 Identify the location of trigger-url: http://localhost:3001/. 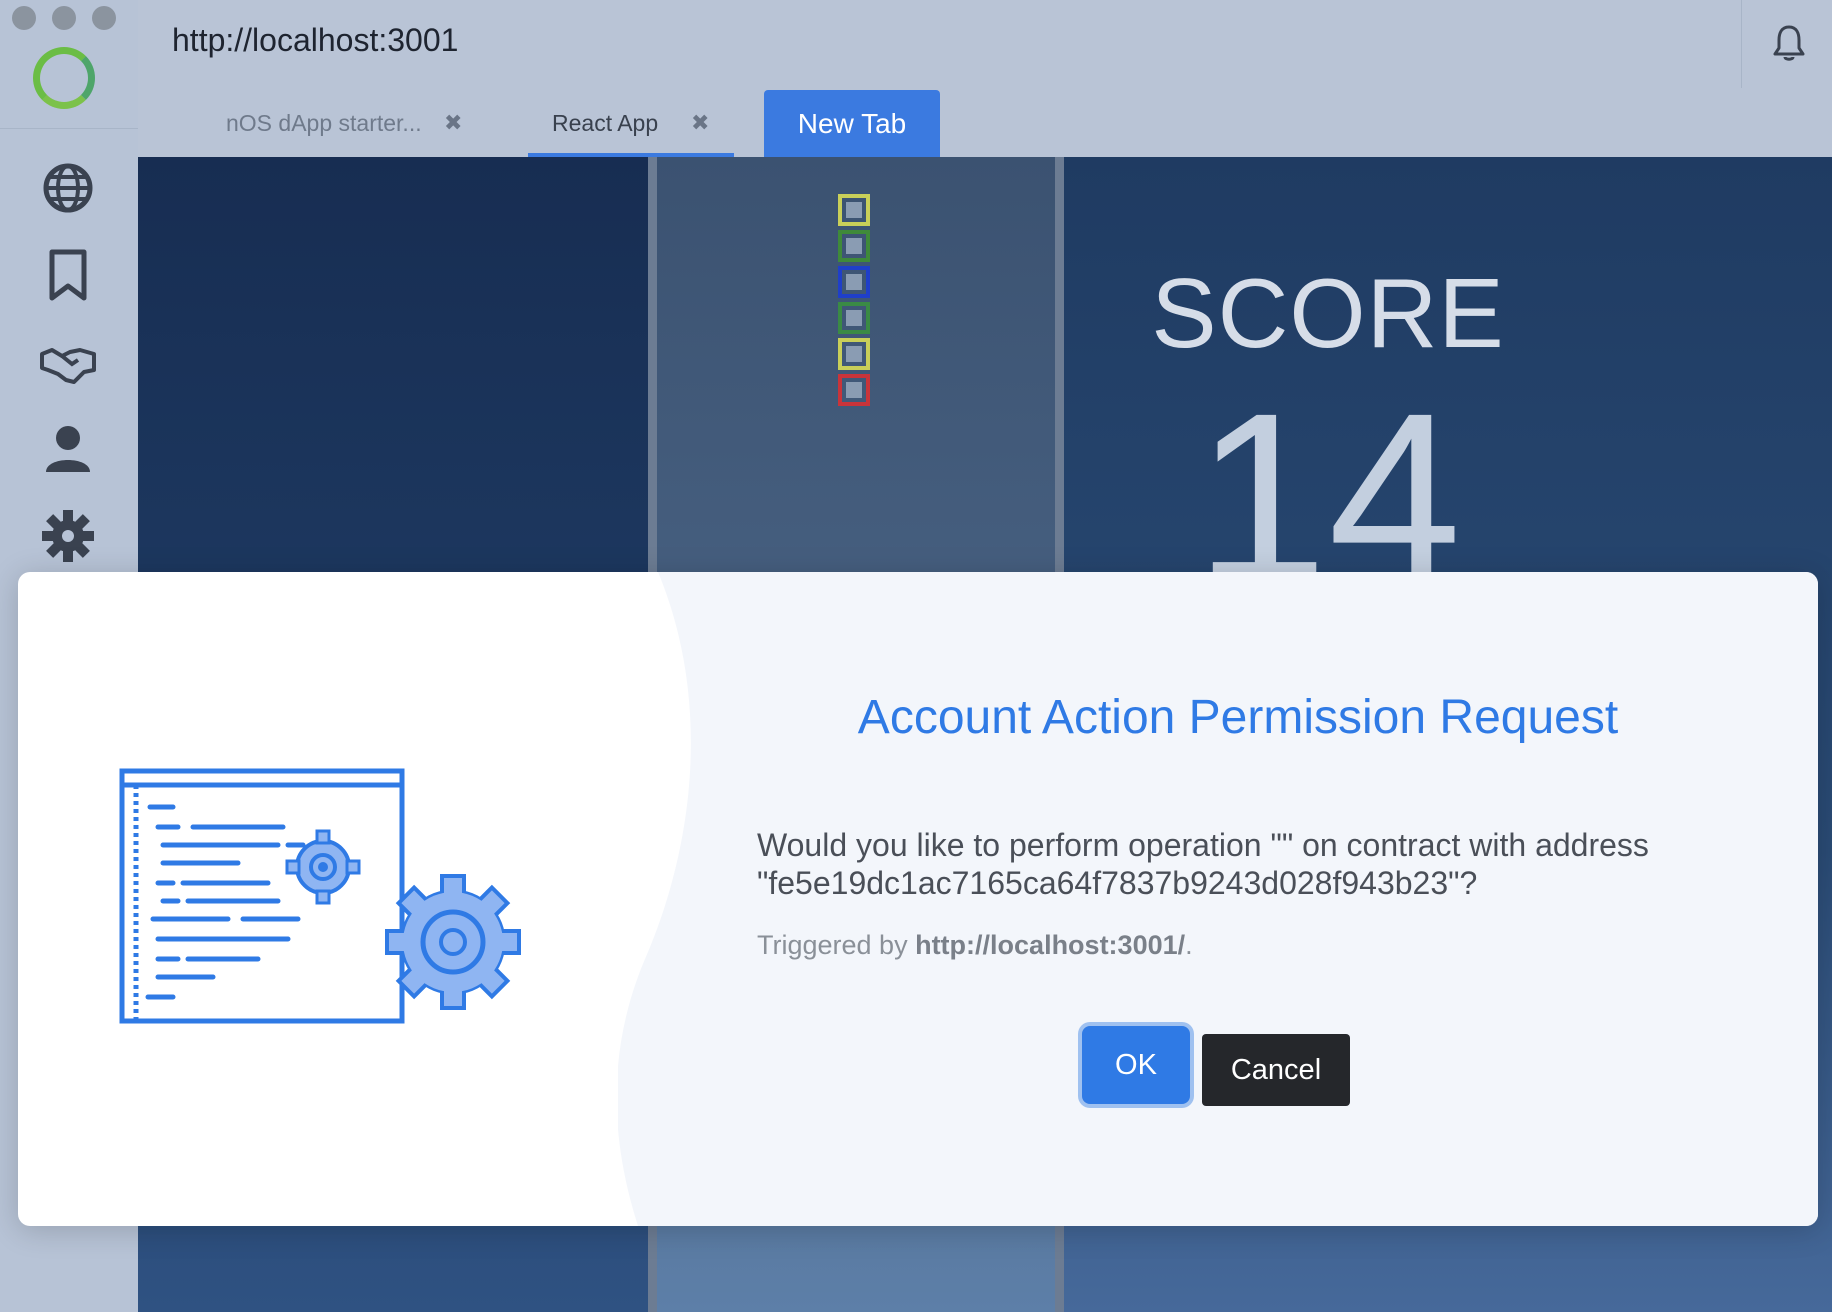
(1050, 945).